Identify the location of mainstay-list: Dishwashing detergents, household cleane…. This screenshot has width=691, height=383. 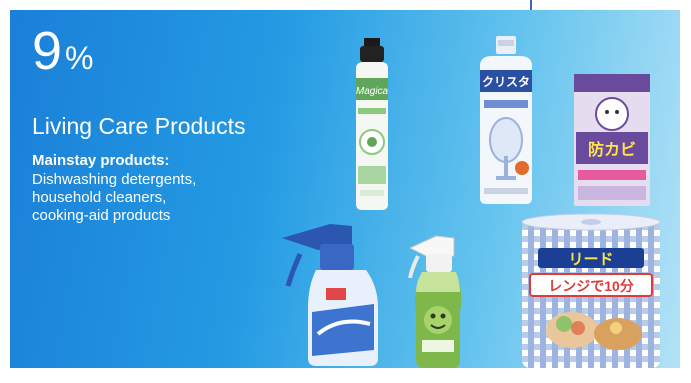
(152, 198).